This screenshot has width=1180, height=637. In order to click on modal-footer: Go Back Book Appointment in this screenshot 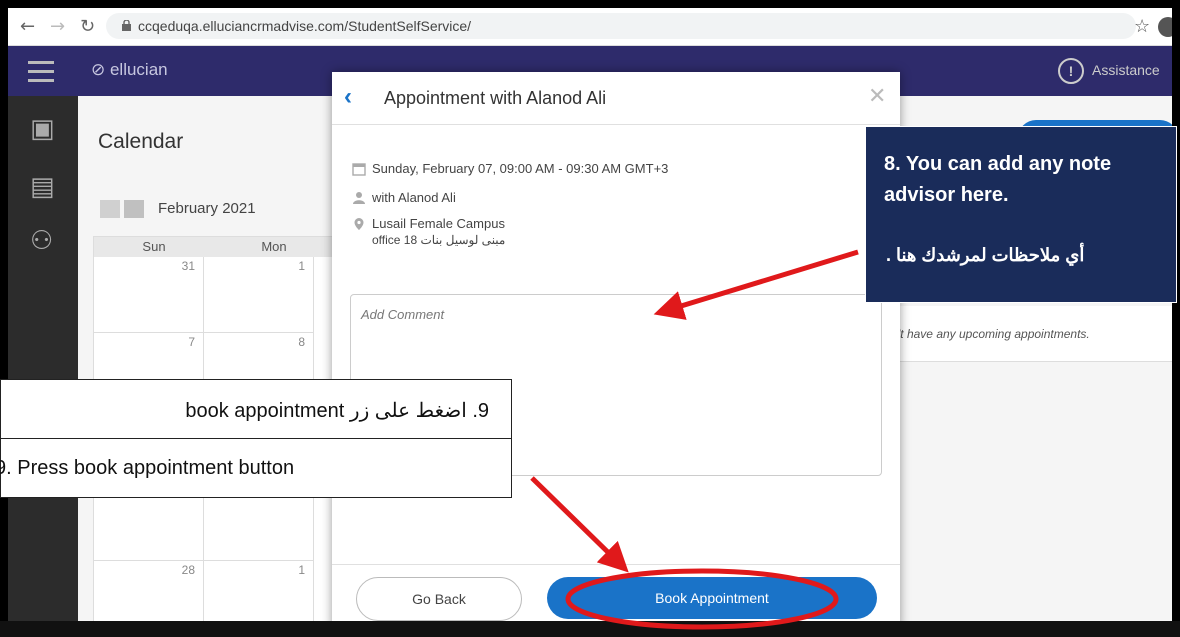, I will do `click(616, 596)`.